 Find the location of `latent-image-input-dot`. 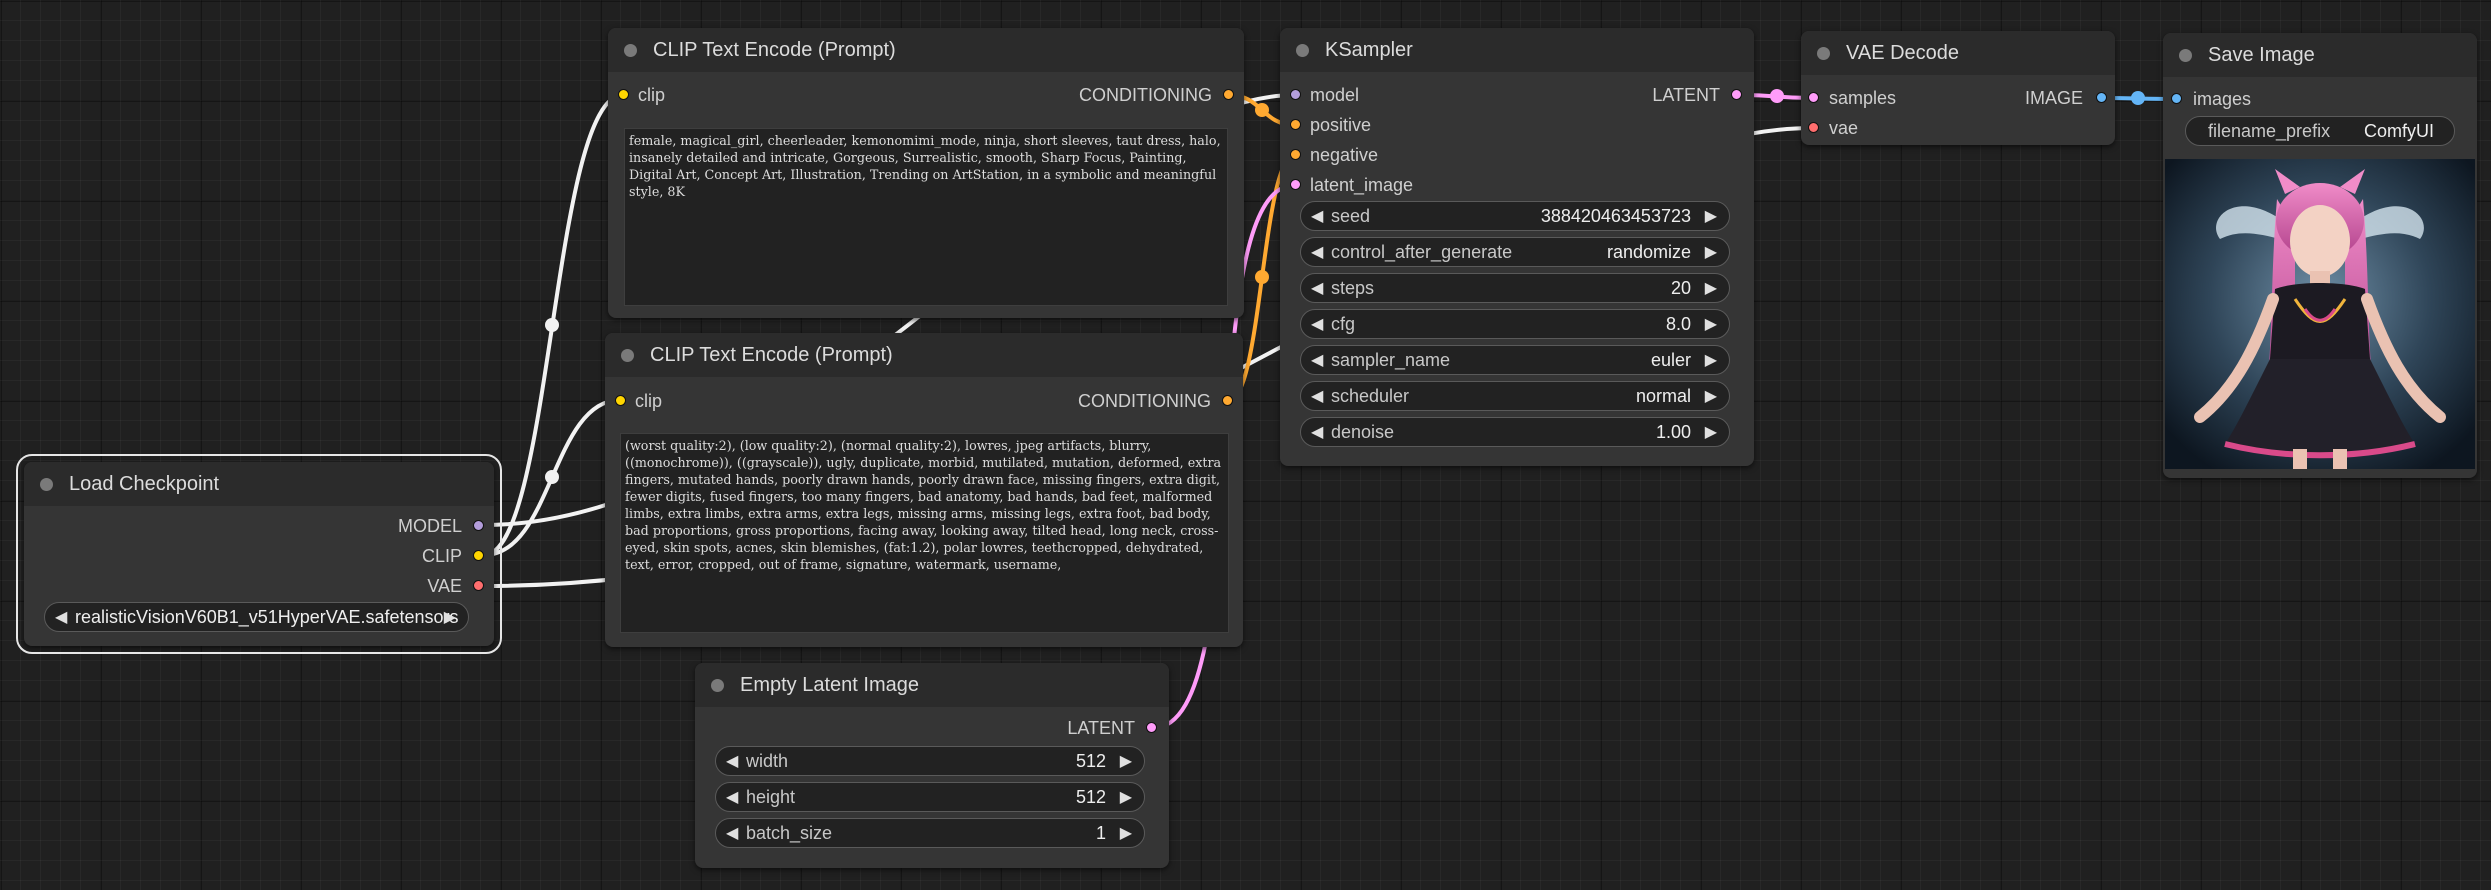

latent-image-input-dot is located at coordinates (1295, 184).